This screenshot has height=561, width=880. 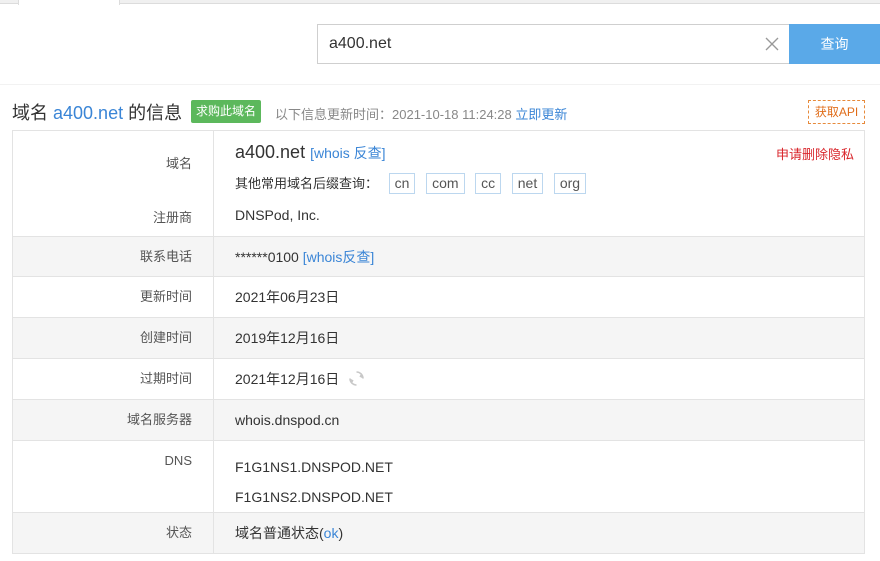 I want to click on title-suffix: 的信息, so click(x=155, y=113).